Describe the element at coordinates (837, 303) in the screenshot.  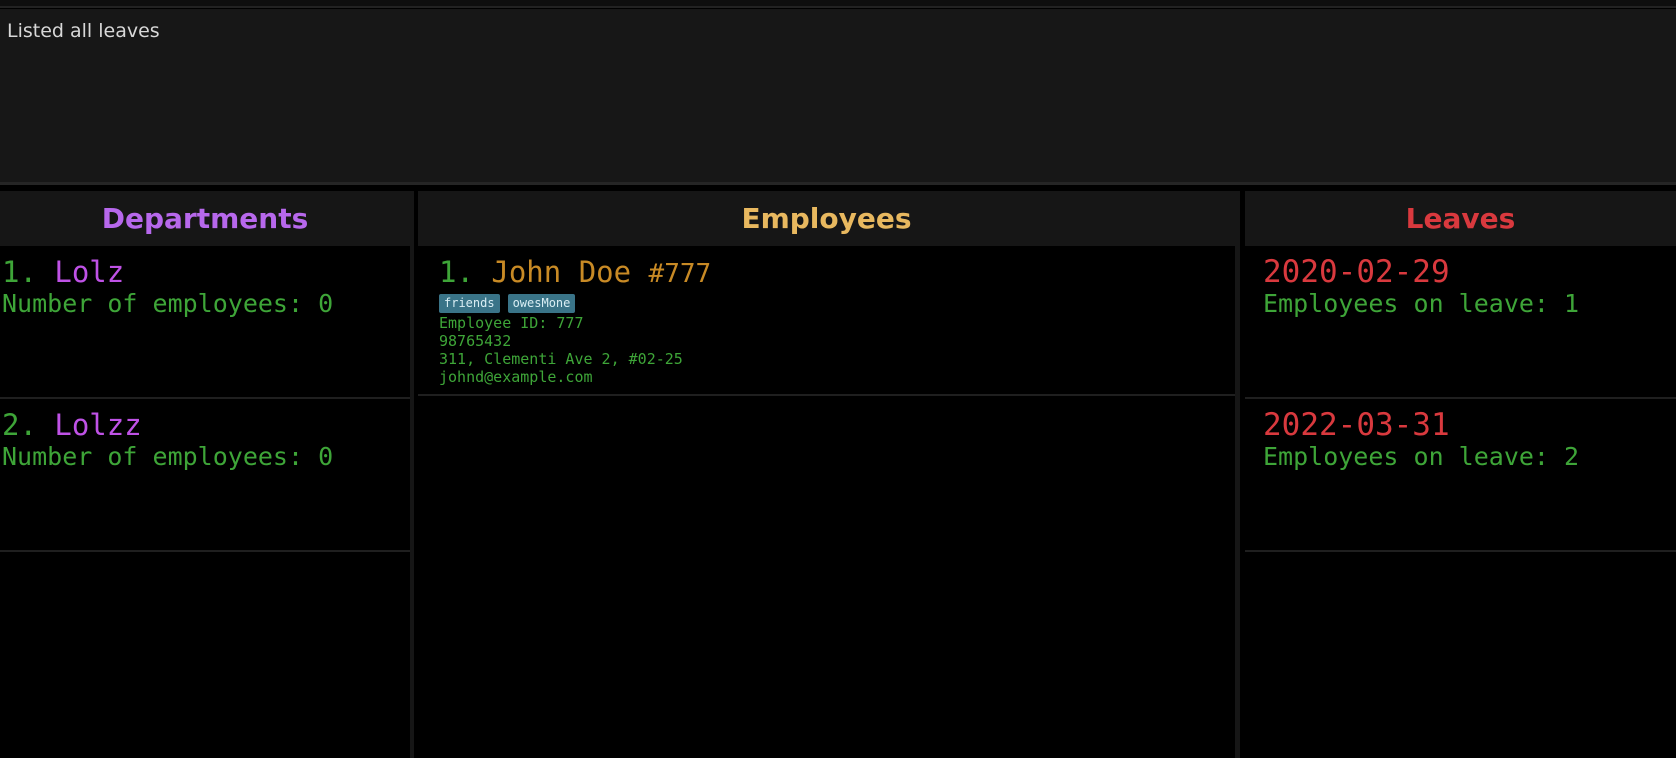
I see `employee-tags: friends owesMone` at that location.